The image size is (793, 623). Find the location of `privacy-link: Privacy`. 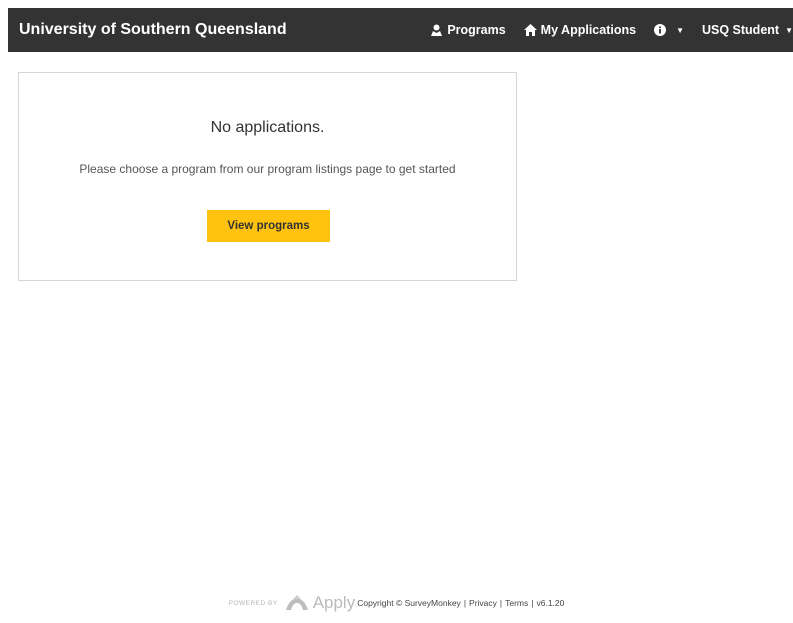

privacy-link: Privacy is located at coordinates (483, 603).